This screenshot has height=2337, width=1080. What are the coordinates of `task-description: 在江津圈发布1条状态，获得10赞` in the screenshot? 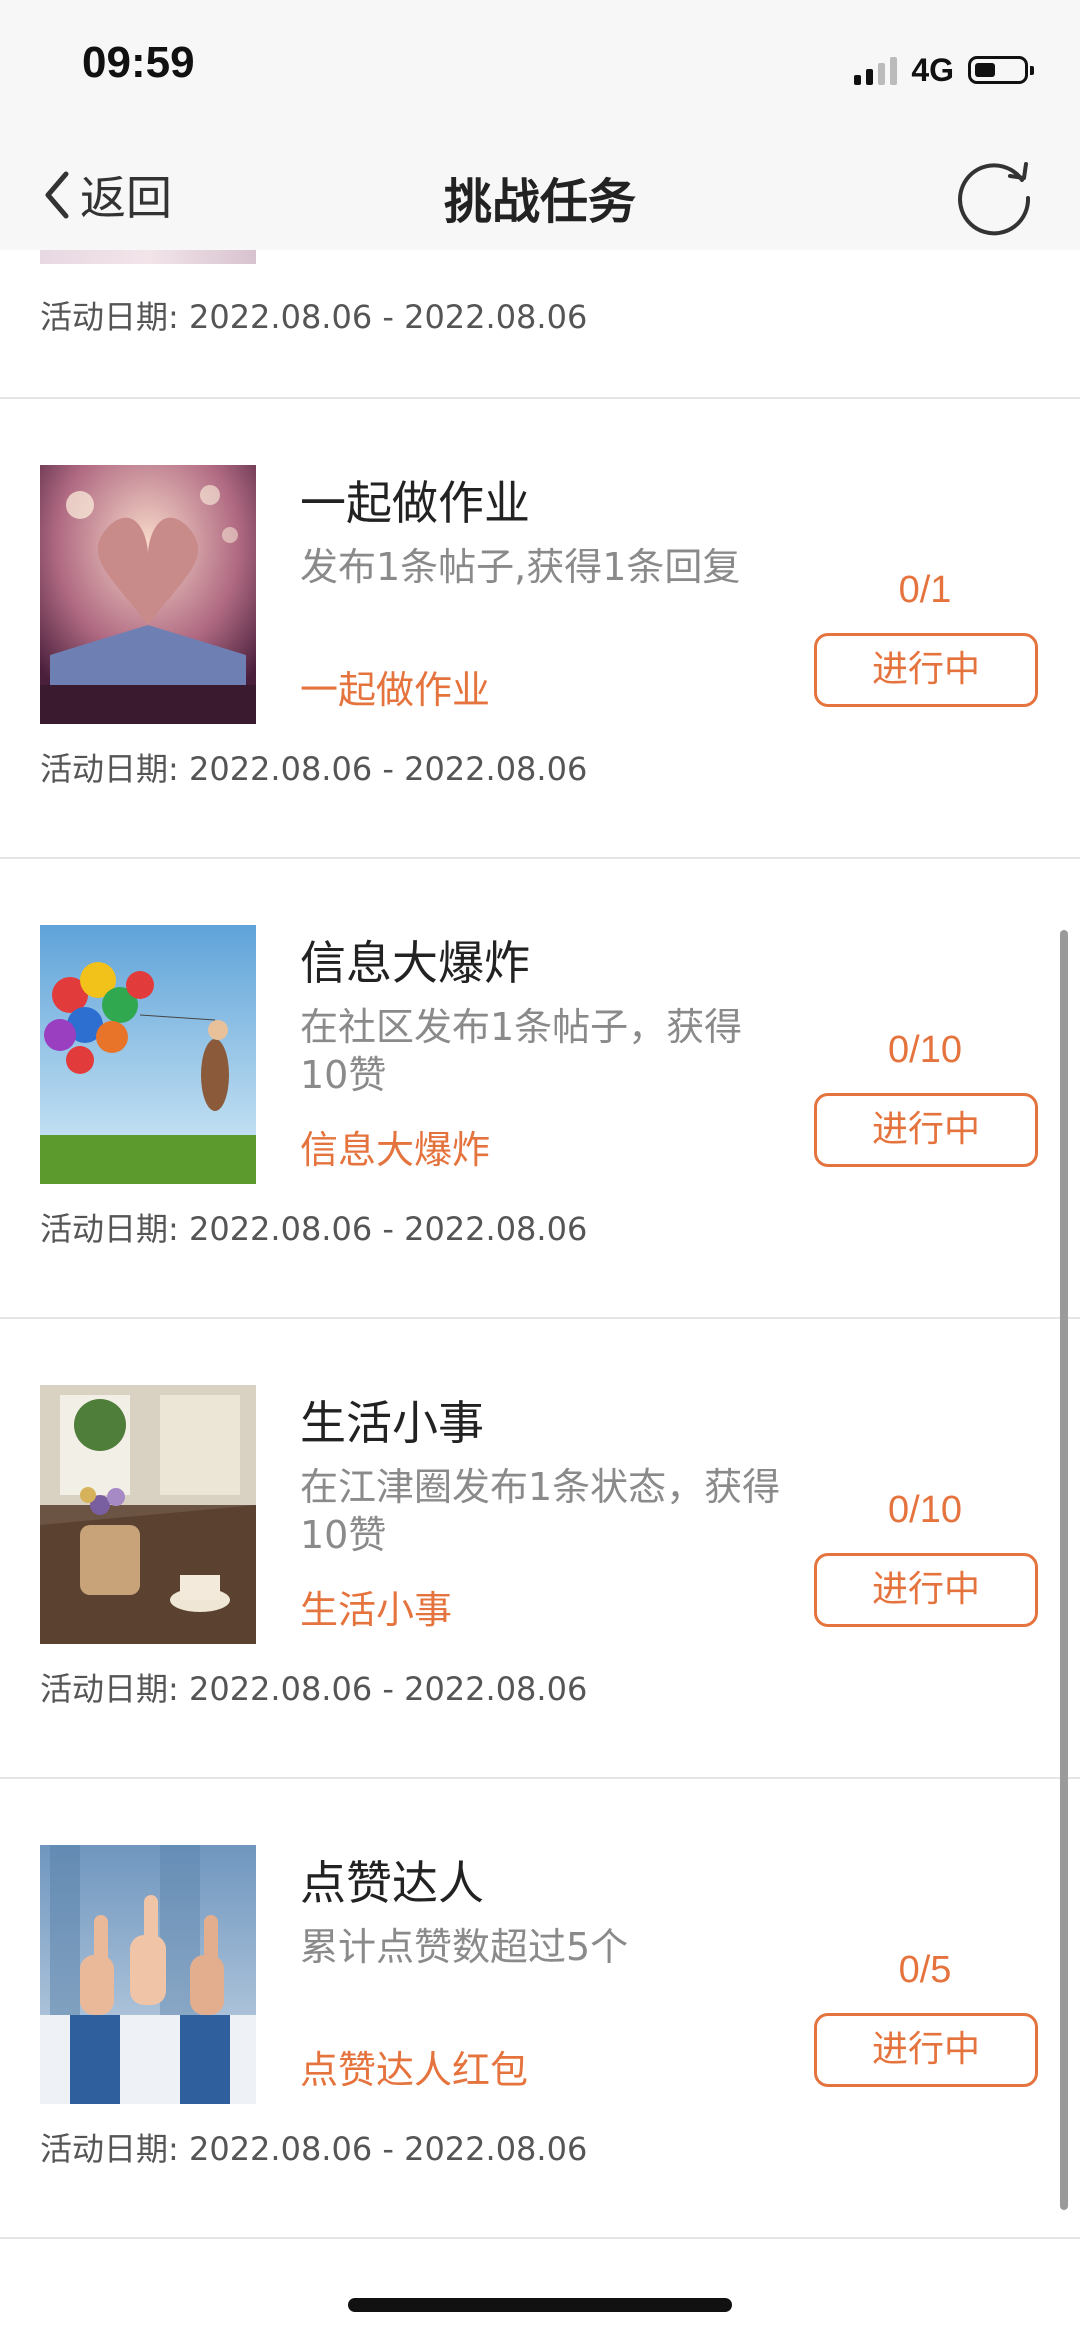 It's located at (540, 1511).